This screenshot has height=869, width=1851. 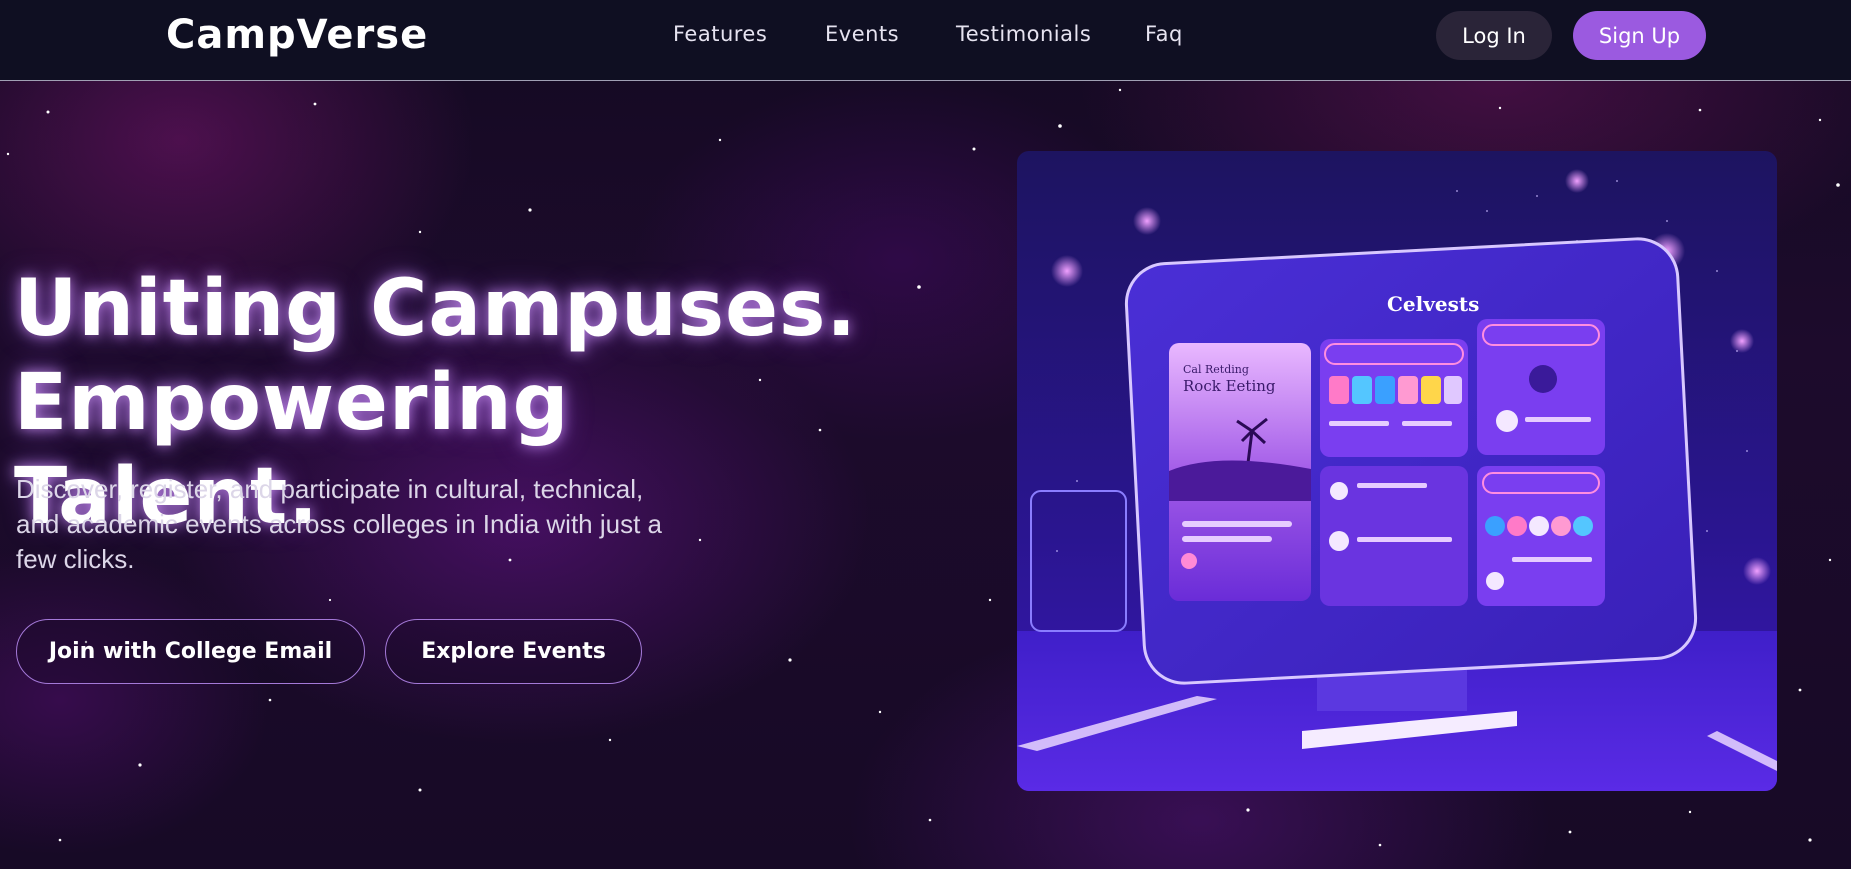 I want to click on screen-title: Celvests, so click(x=1433, y=304).